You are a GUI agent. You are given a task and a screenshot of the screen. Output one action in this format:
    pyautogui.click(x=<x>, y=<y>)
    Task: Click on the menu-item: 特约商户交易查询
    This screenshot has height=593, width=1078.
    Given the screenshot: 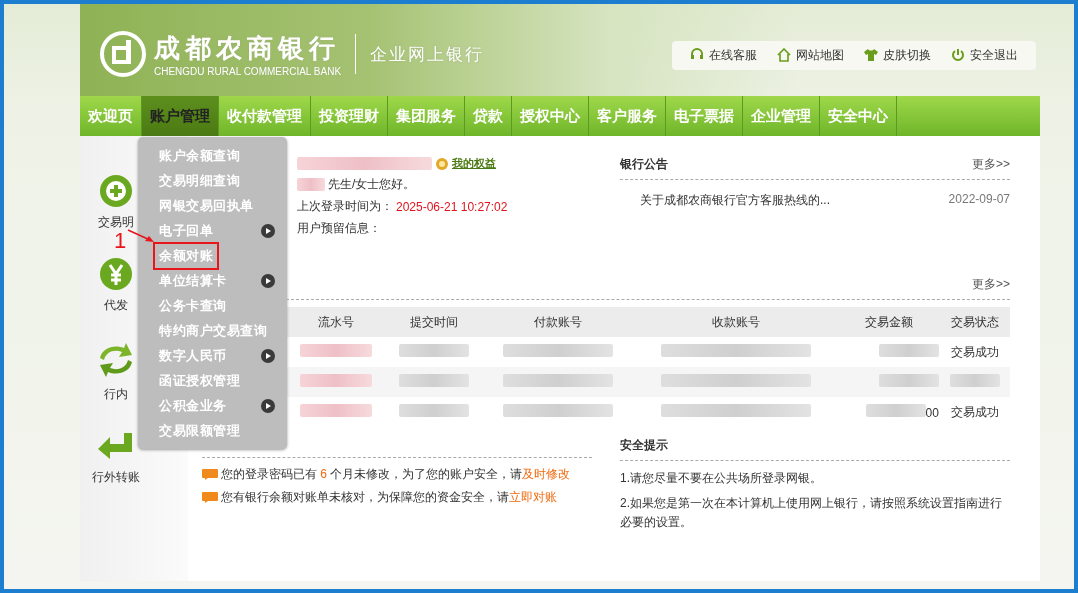 What is the action you would take?
    pyautogui.click(x=213, y=330)
    